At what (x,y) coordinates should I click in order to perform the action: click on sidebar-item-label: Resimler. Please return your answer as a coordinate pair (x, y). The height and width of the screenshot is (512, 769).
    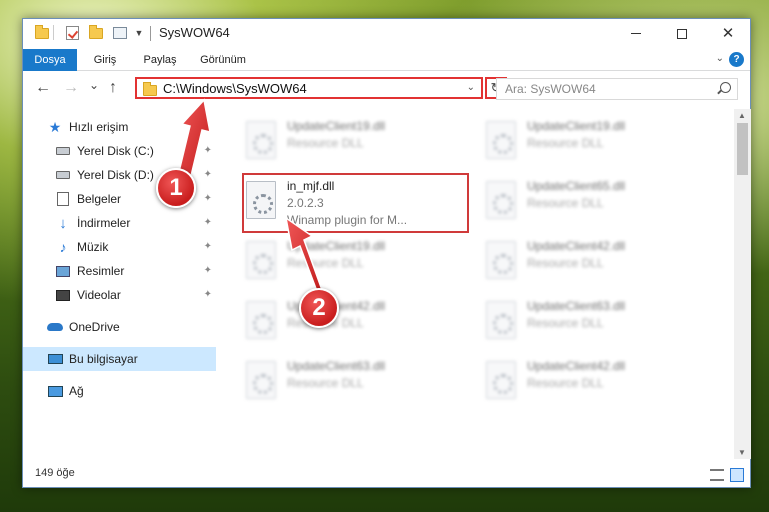
    Looking at the image, I should click on (101, 271).